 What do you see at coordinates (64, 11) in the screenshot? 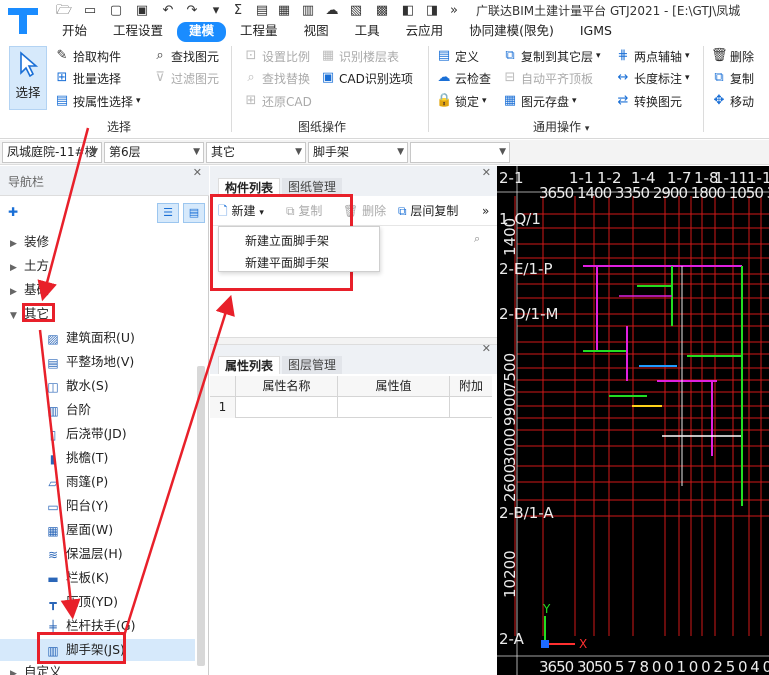
I see `open-file-icon: 🗁` at bounding box center [64, 11].